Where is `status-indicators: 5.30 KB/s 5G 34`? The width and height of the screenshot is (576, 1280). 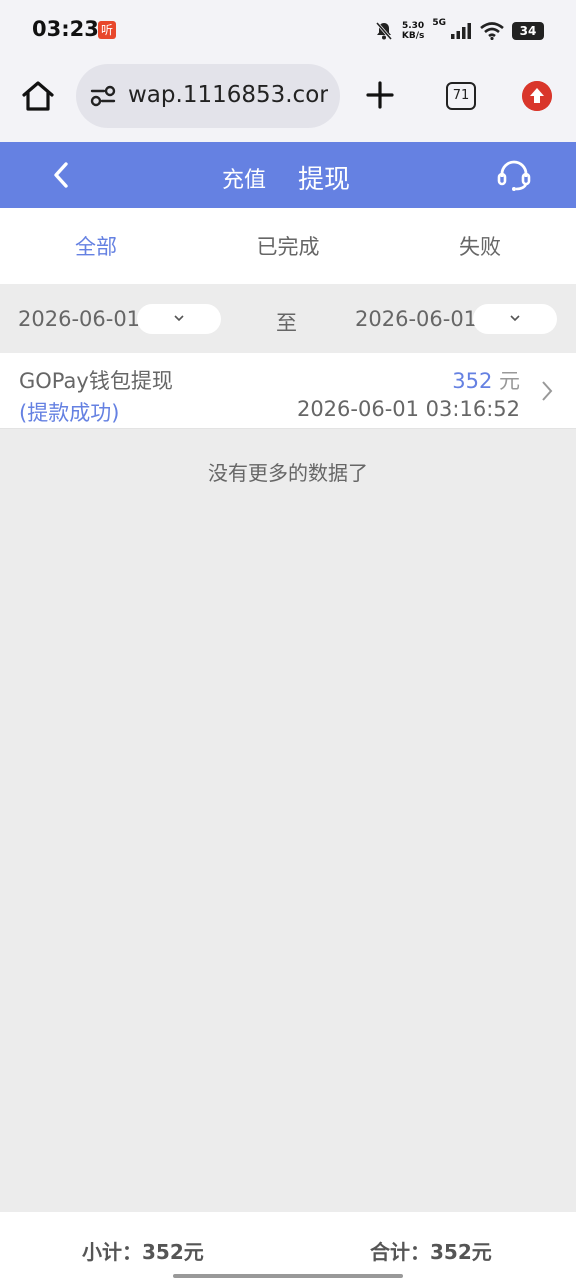
status-indicators: 5.30 KB/s 5G 34 is located at coordinates (459, 31).